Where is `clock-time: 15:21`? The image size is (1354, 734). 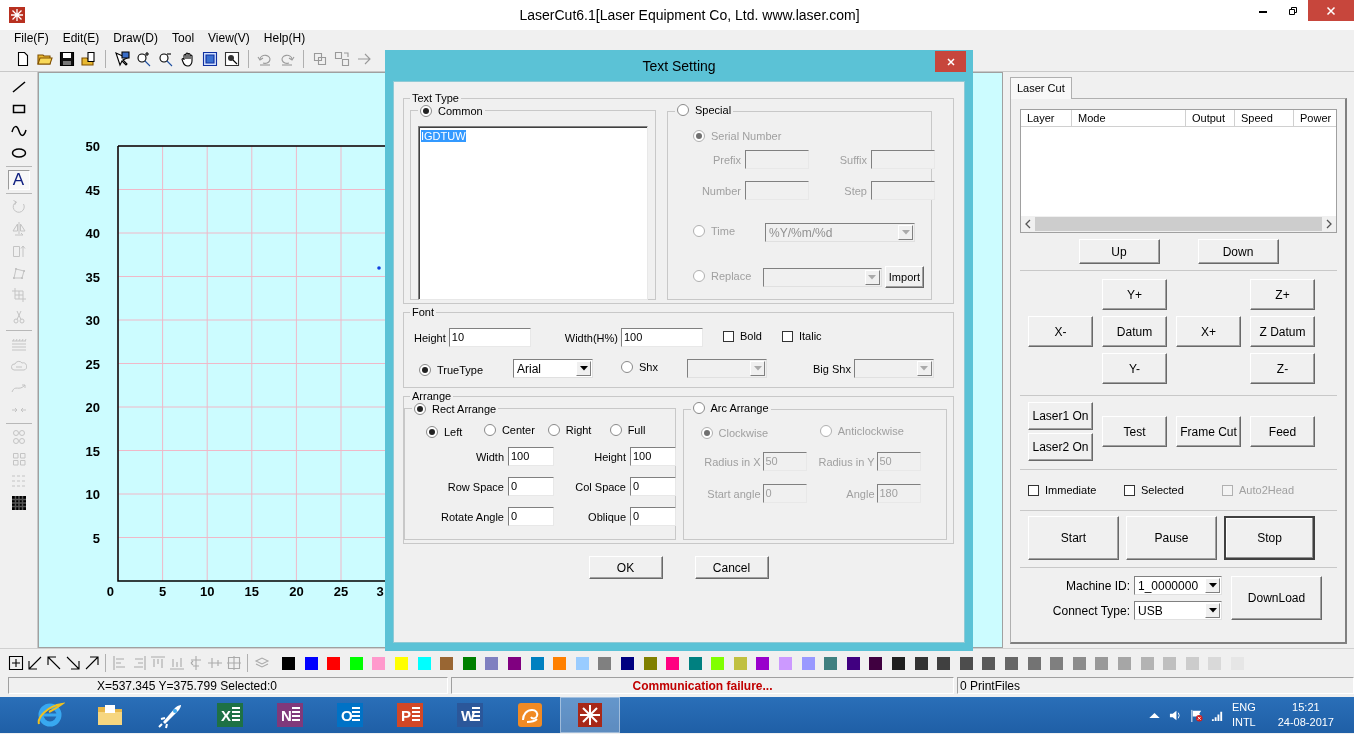
clock-time: 15:21 is located at coordinates (1306, 707).